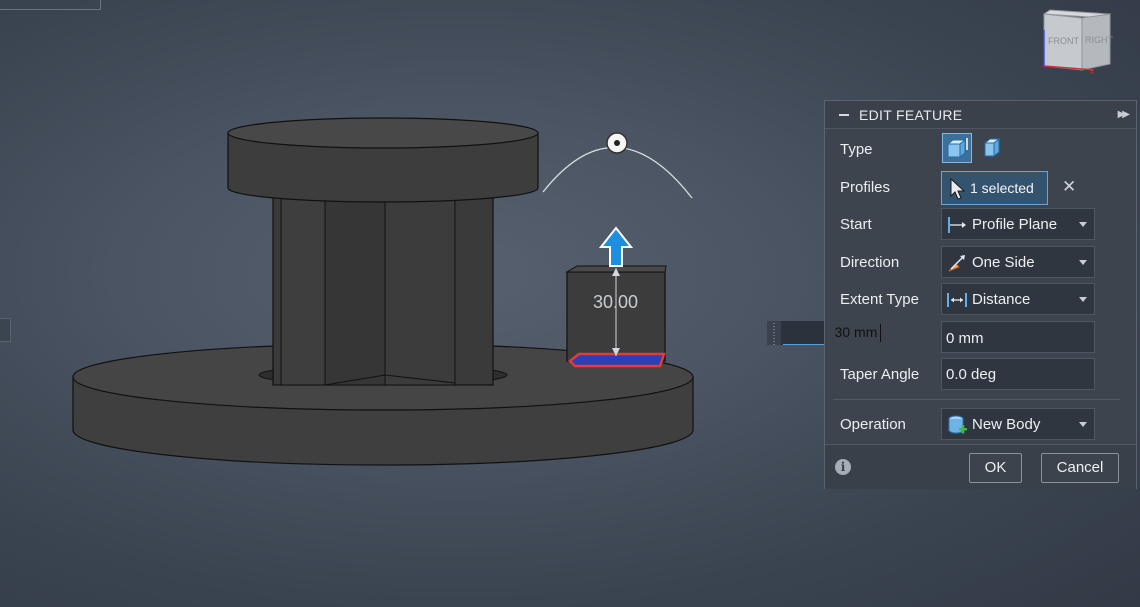 Image resolution: width=1140 pixels, height=607 pixels. What do you see at coordinates (958, 188) in the screenshot?
I see `cursor-select-icon` at bounding box center [958, 188].